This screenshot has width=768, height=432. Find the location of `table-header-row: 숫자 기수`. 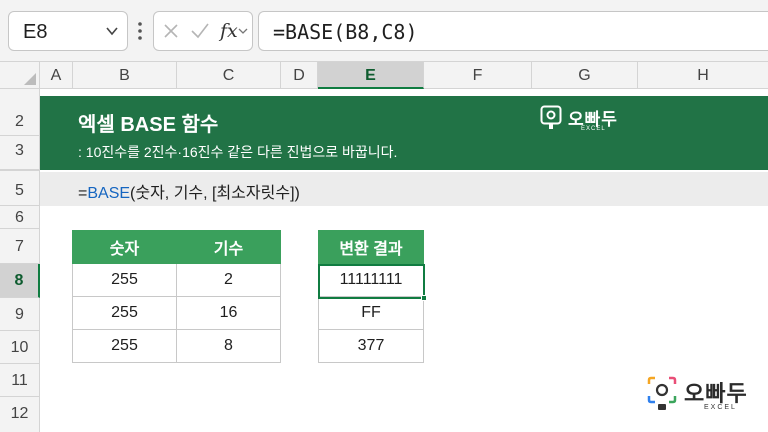

table-header-row: 숫자 기수 is located at coordinates (176, 247).